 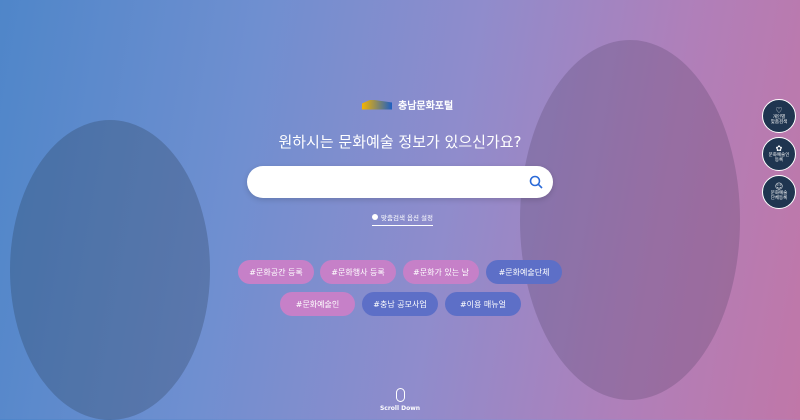 I want to click on side-button-custom-search: ♡ 개인별 맞춤검색, so click(x=779, y=116).